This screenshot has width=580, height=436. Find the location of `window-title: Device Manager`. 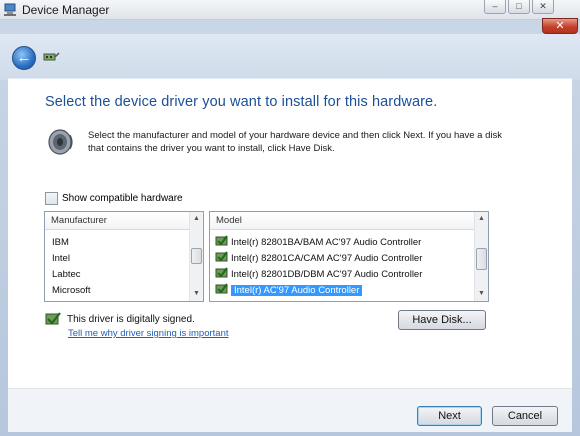

window-title: Device Manager is located at coordinates (66, 10).